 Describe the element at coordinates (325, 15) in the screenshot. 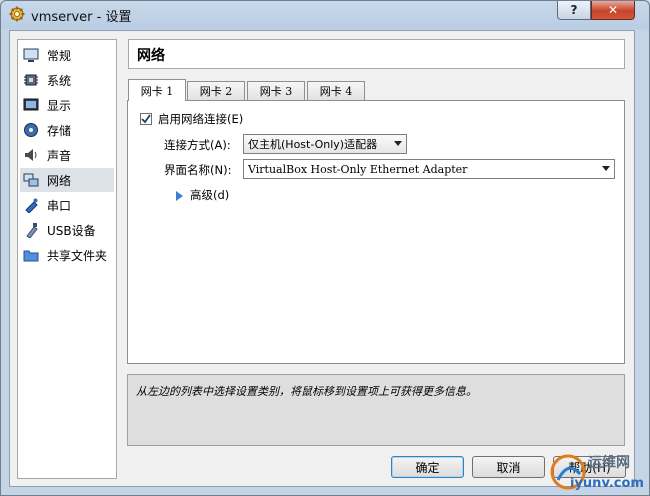

I see `title-bar: vmserver - 设置 ? ✕` at that location.